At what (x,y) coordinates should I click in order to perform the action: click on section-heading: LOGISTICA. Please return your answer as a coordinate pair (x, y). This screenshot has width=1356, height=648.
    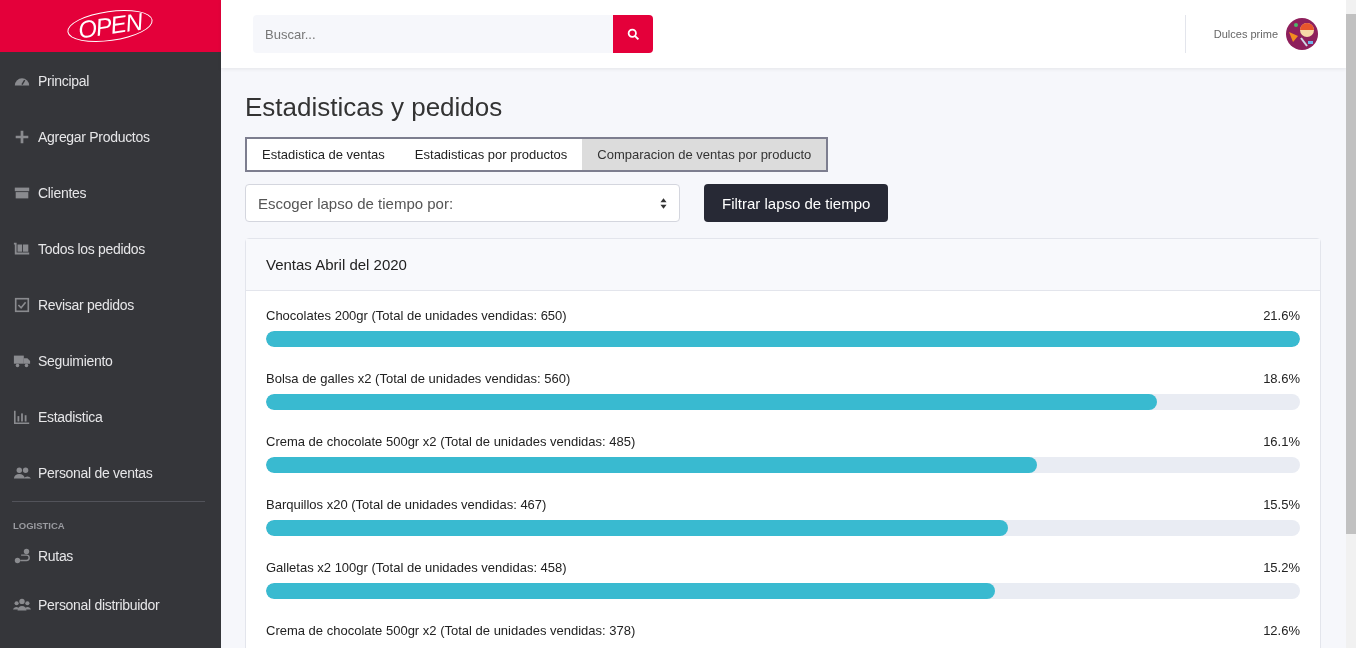
    Looking at the image, I should click on (39, 526).